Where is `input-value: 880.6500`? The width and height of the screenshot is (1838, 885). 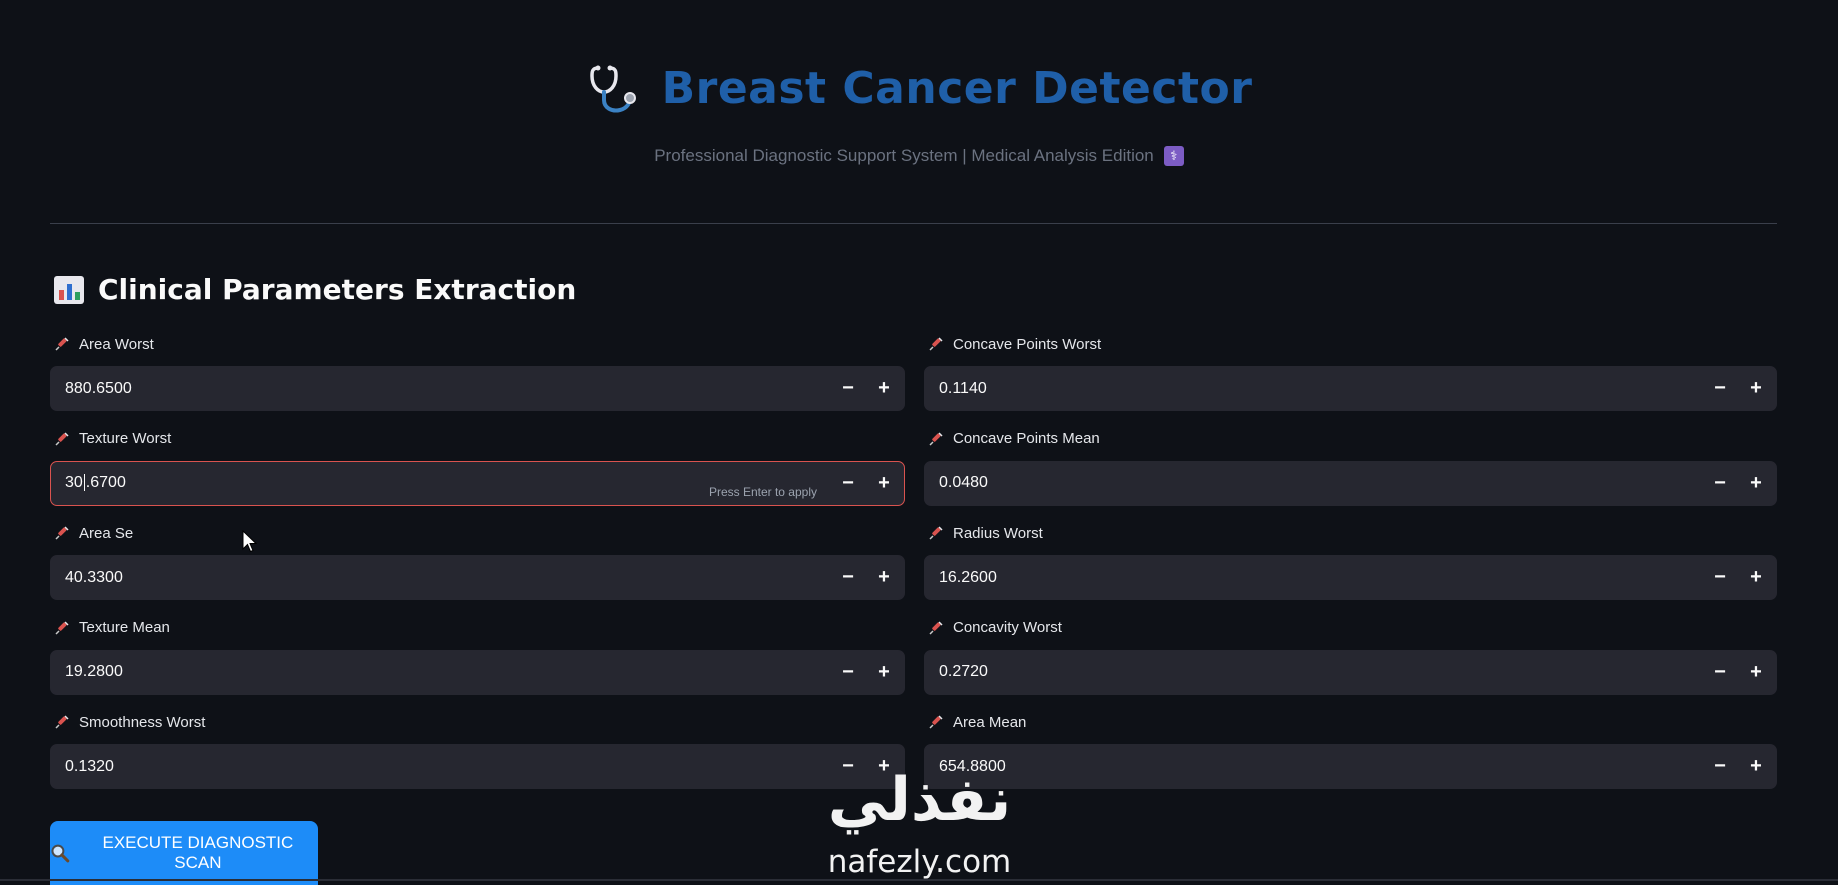
input-value: 880.6500 is located at coordinates (440, 389).